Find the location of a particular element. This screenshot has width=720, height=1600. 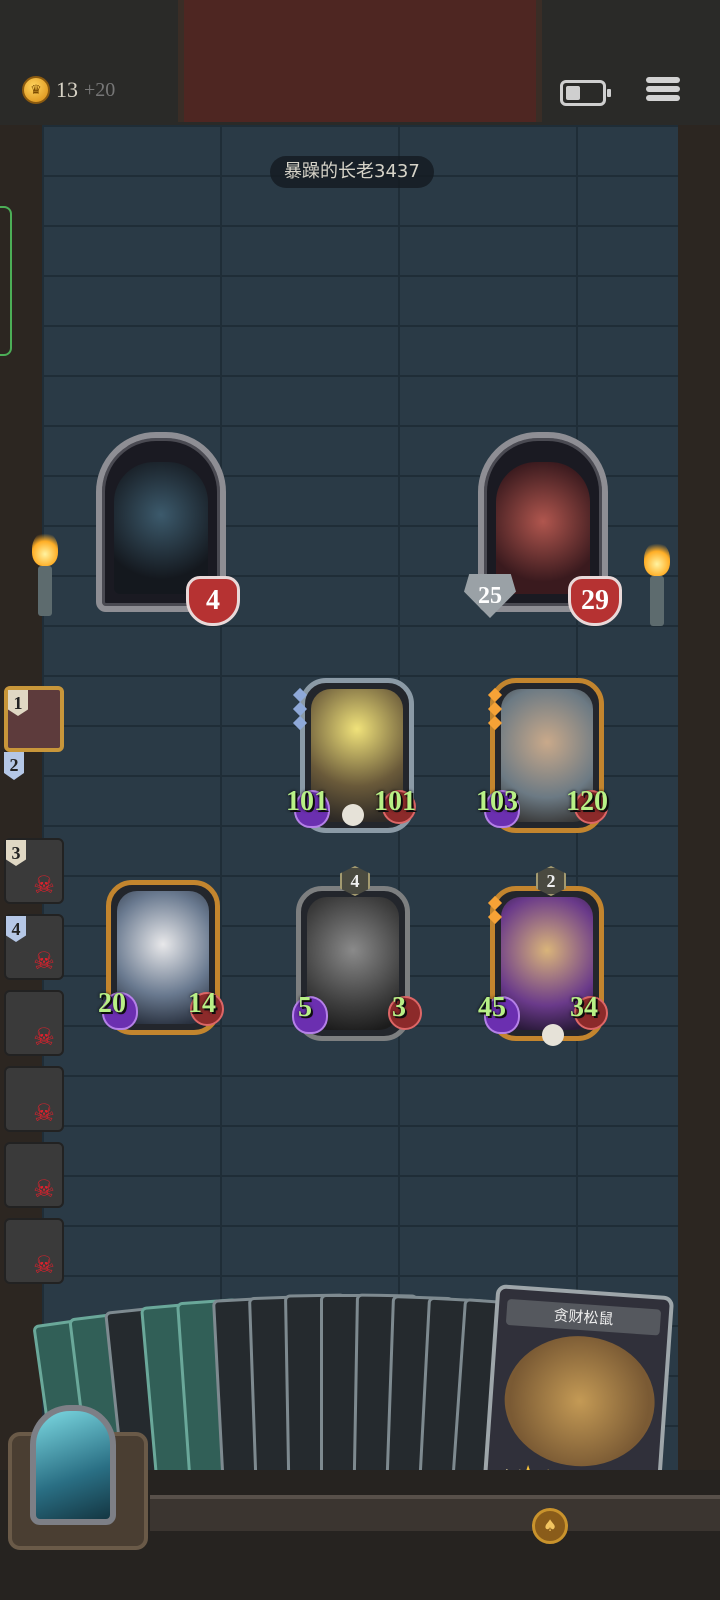

rank-badge: 1 is located at coordinates (18, 703).